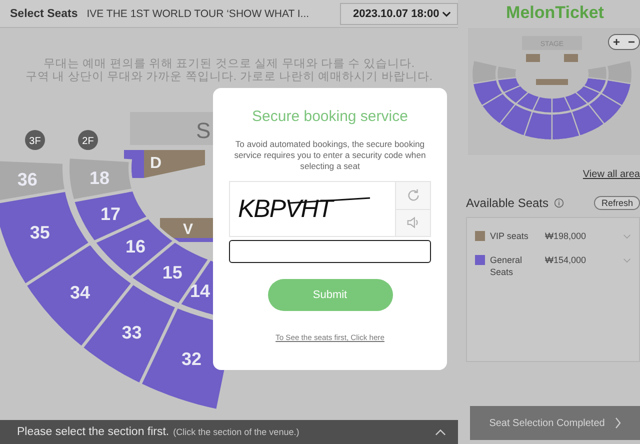  What do you see at coordinates (399, 13) in the screenshot?
I see `date-select: 2023.10.07 18:00` at bounding box center [399, 13].